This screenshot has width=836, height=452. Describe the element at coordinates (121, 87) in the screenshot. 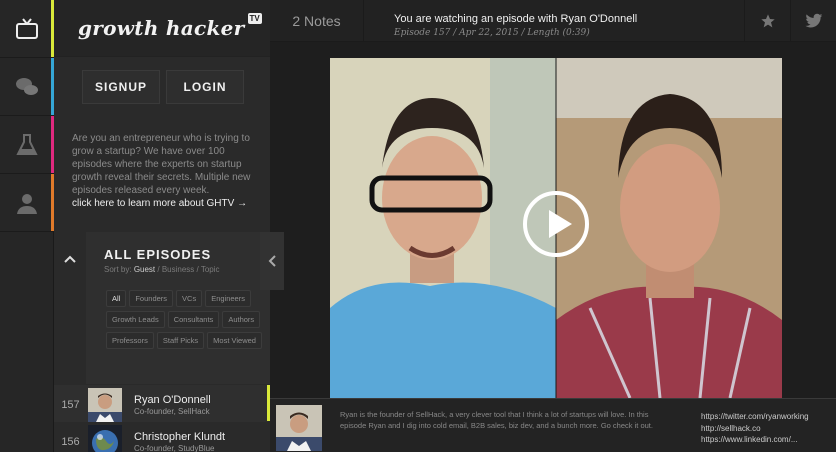

I see `signup-button: SIGNUP` at that location.